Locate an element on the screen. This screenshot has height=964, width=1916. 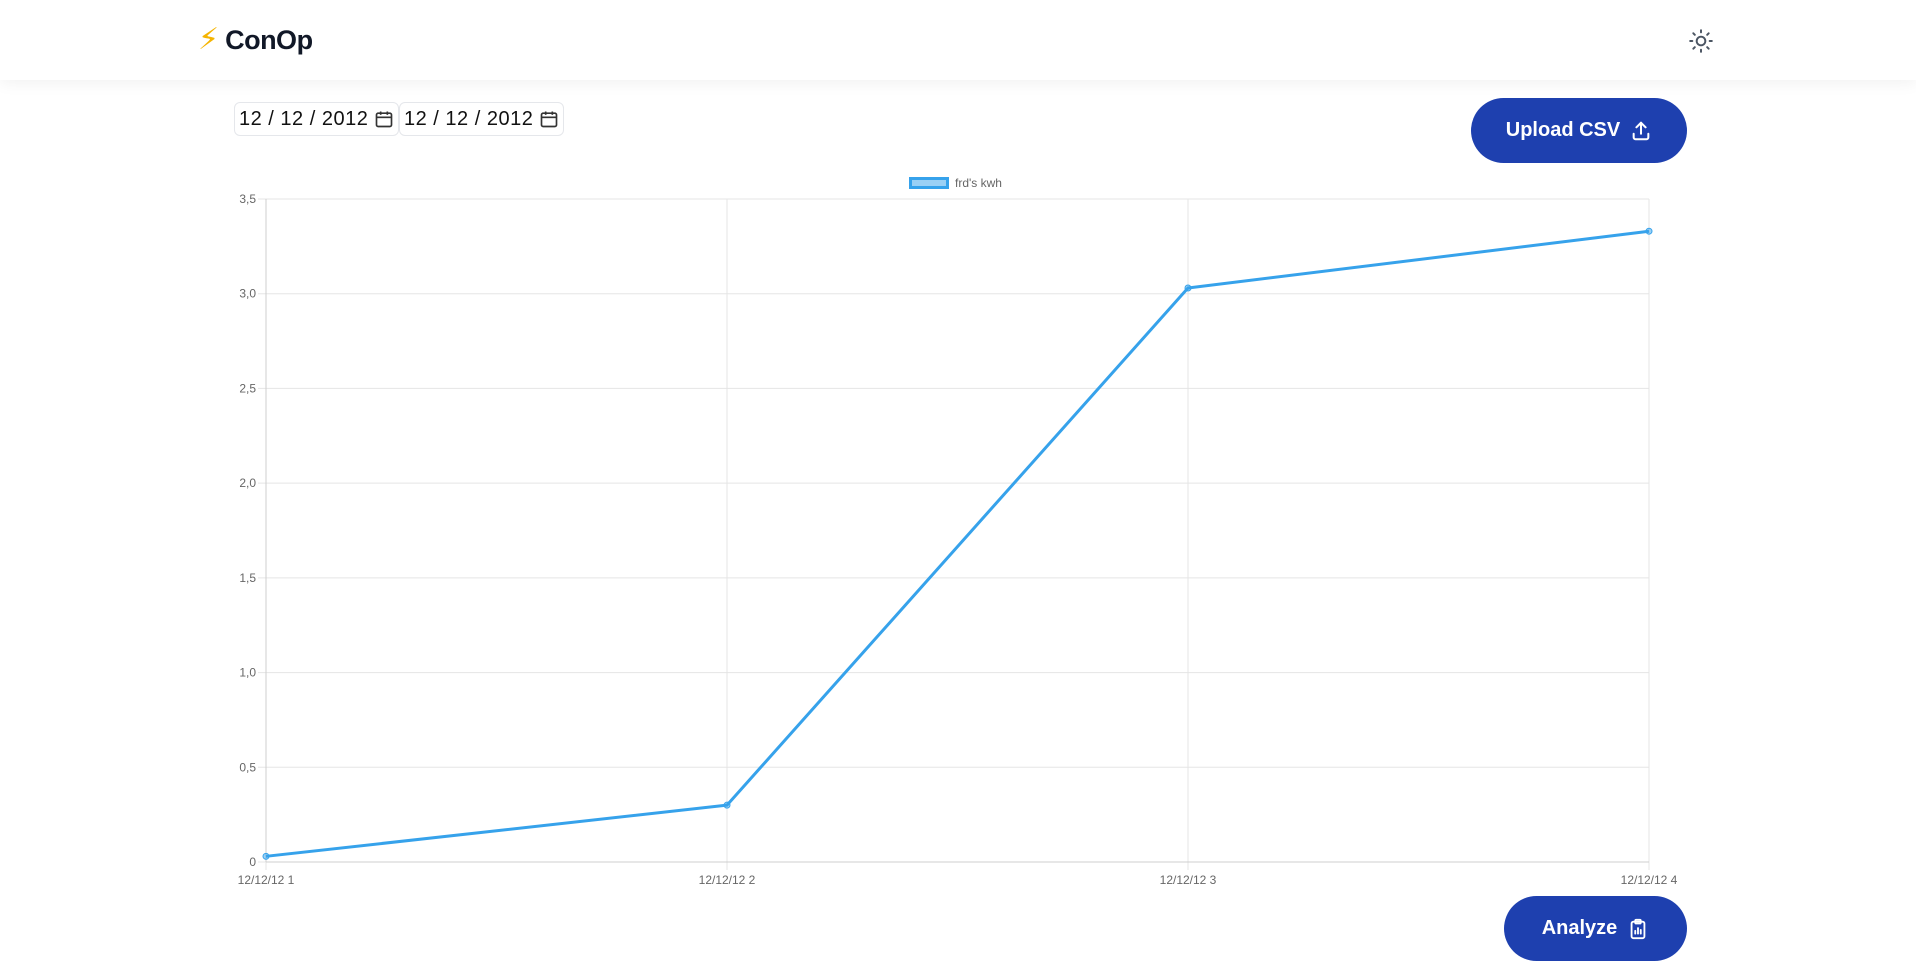
analyze-label: Analyze is located at coordinates (1579, 928).